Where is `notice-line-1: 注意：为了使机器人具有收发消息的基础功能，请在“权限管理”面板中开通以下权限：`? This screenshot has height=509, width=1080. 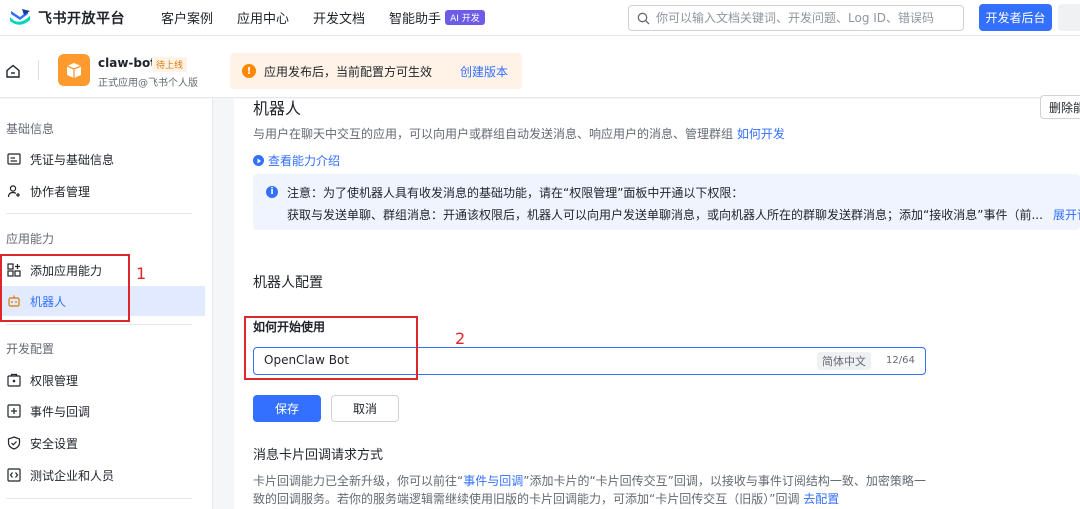
notice-line-1: 注意：为了使机器人具有收发消息的基础功能，请在“权限管理”面板中开通以下权限： is located at coordinates (515, 193).